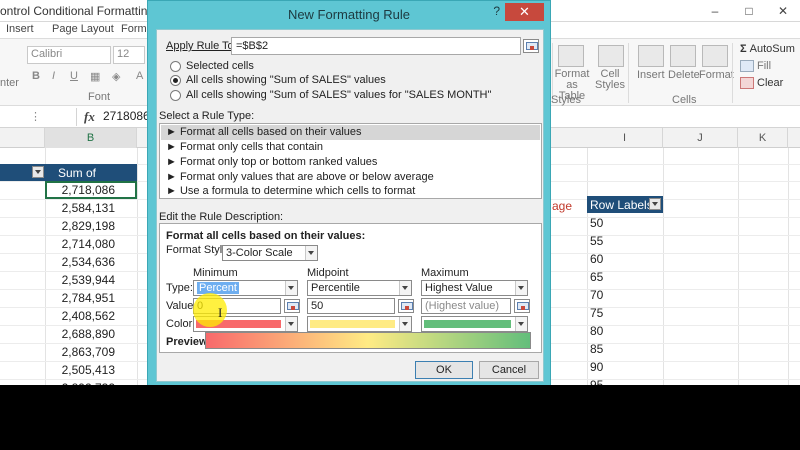  What do you see at coordinates (91, 190) in the screenshot?
I see `active-cell: 2,718,086` at bounding box center [91, 190].